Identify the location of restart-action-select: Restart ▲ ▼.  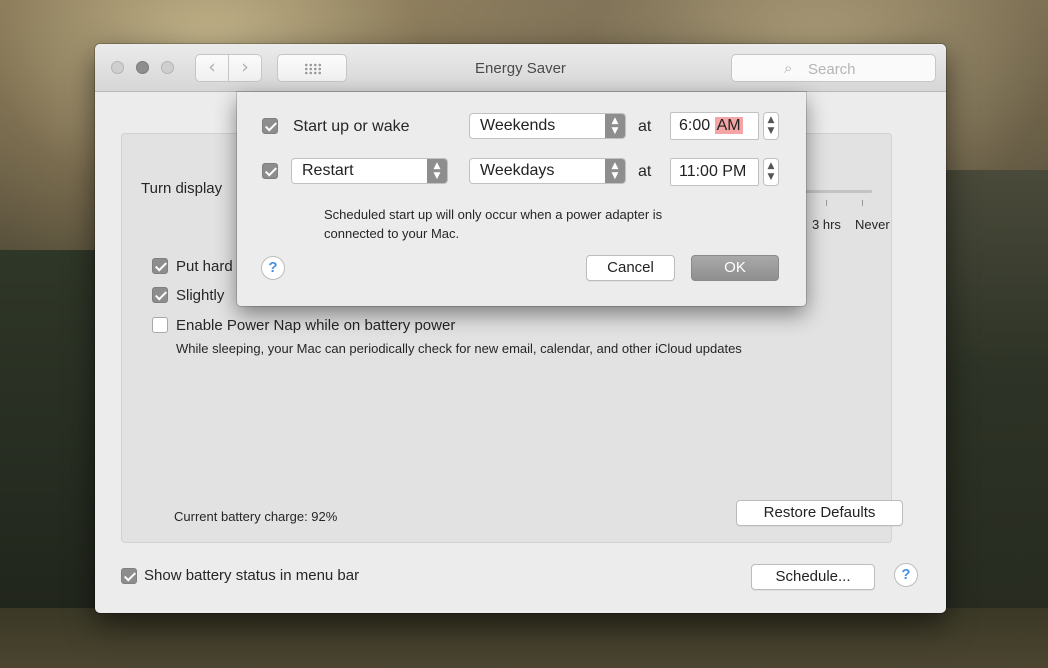
(369, 171).